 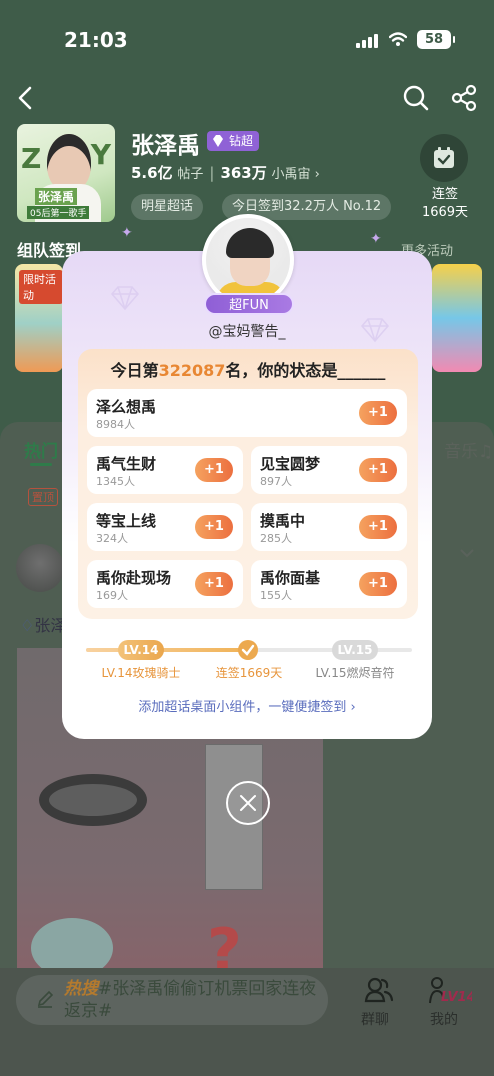 What do you see at coordinates (241, 141) in the screenshot?
I see `diamond-badge-label: 钻超` at bounding box center [241, 141].